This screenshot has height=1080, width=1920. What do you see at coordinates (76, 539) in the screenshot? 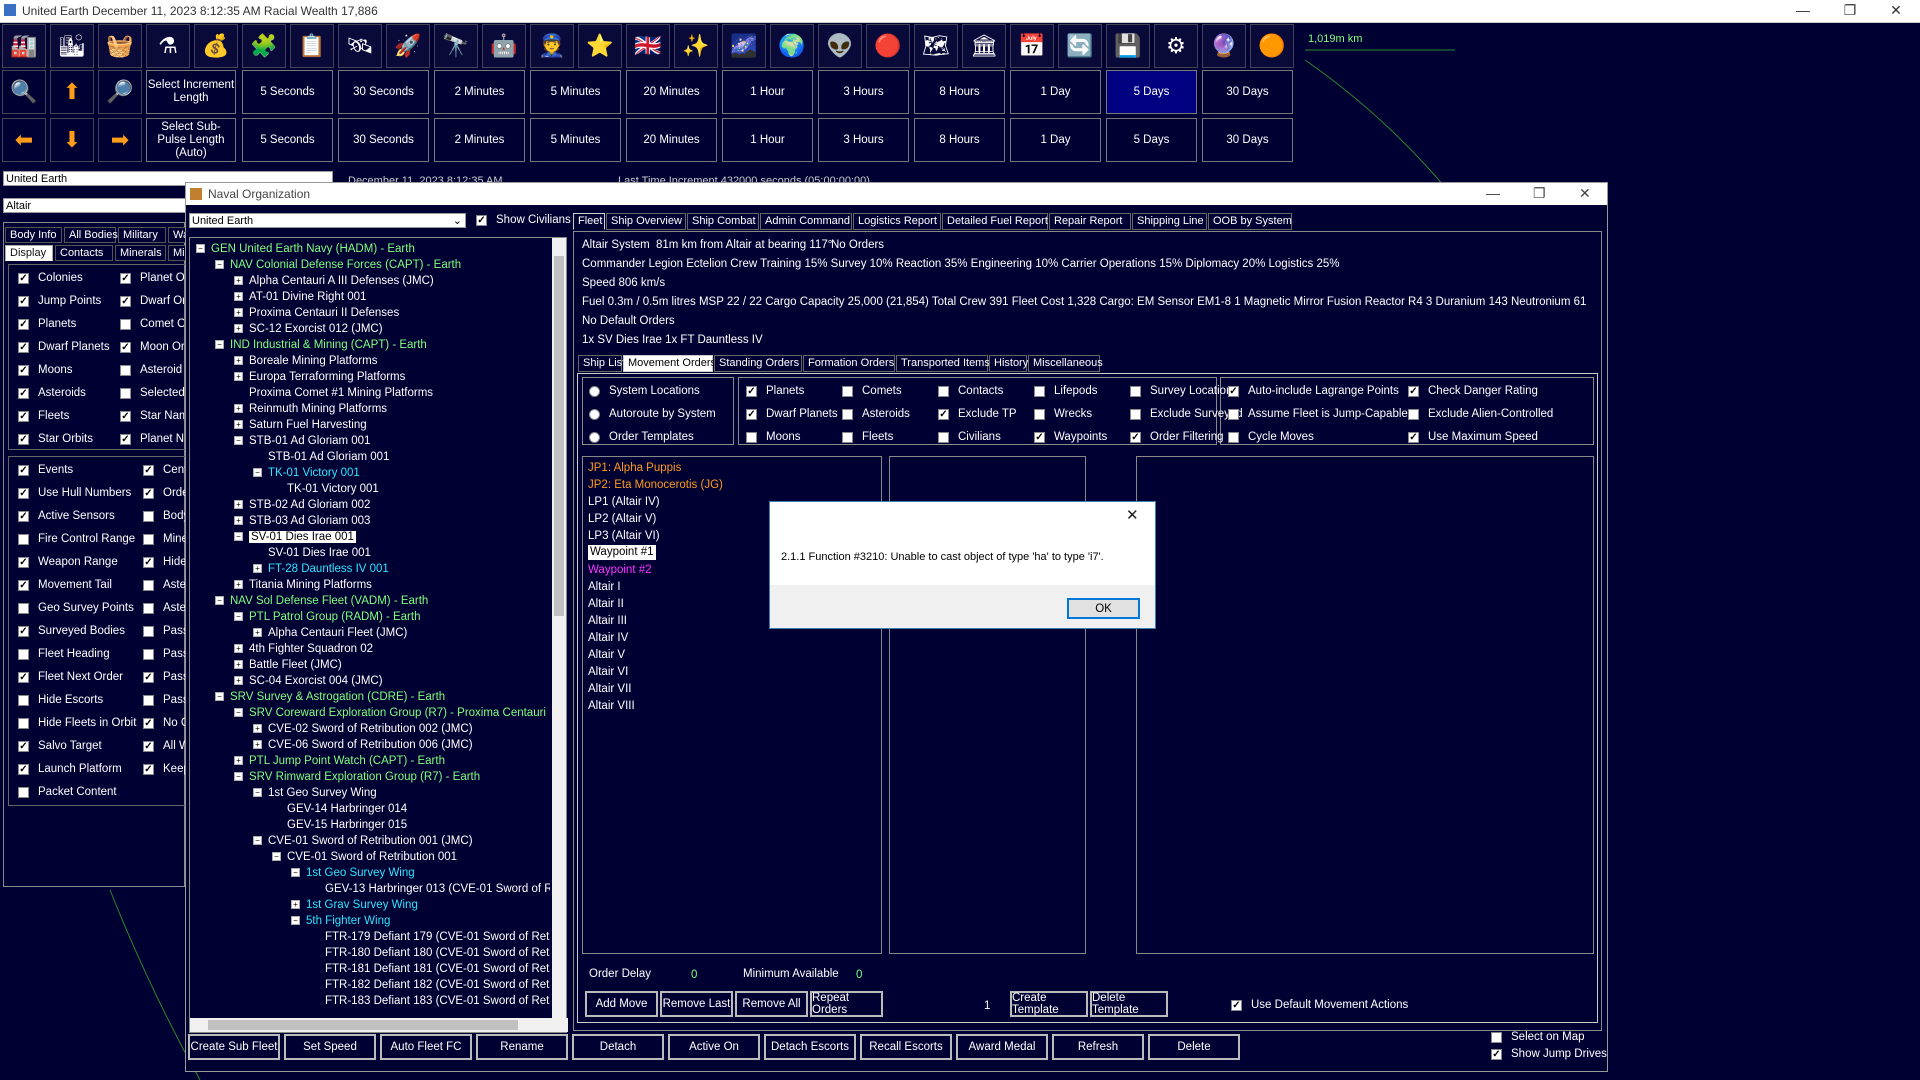
I see `display-fire-control-range-checkbox: Fire Control Range` at bounding box center [76, 539].